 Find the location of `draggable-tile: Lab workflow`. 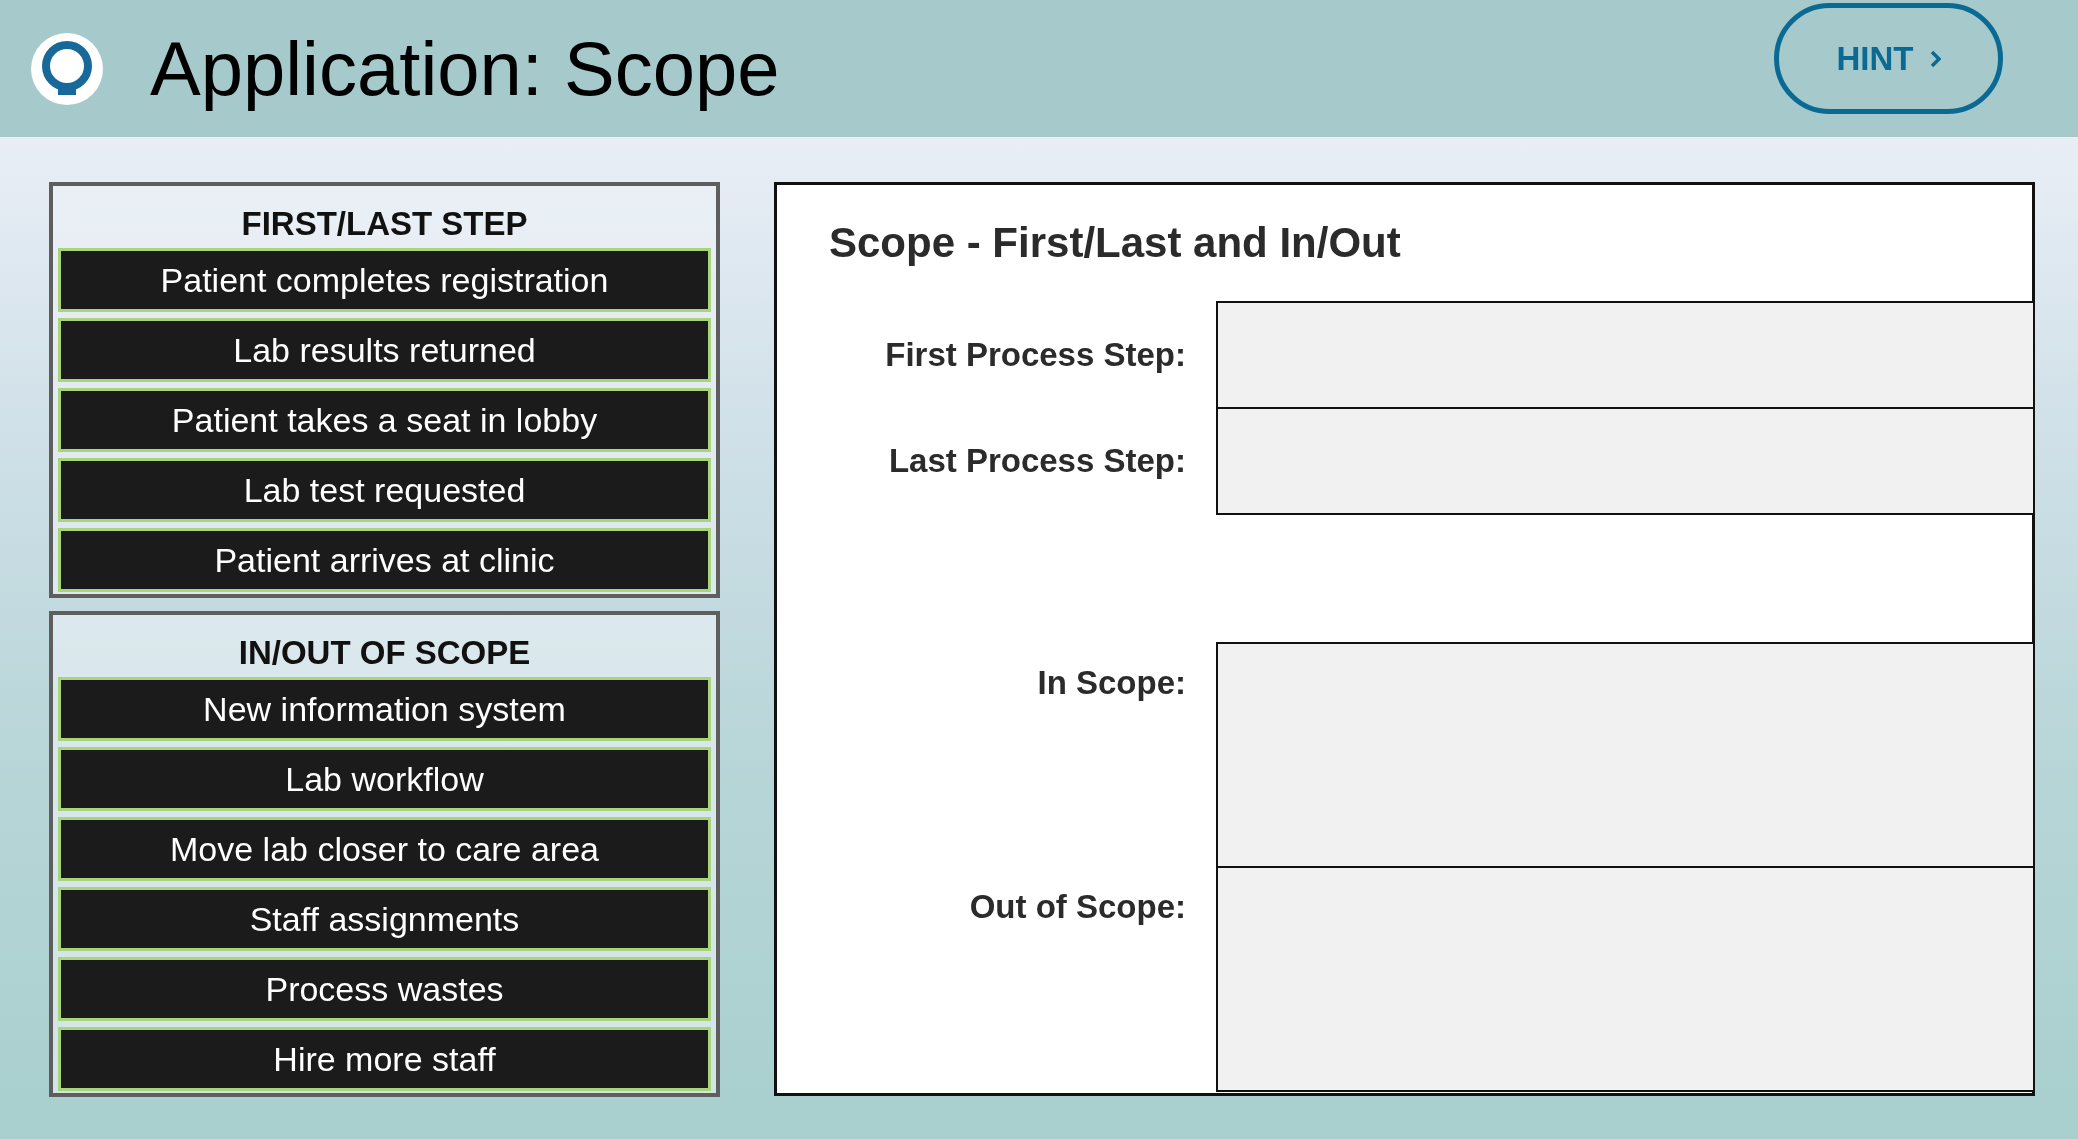

draggable-tile: Lab workflow is located at coordinates (384, 779).